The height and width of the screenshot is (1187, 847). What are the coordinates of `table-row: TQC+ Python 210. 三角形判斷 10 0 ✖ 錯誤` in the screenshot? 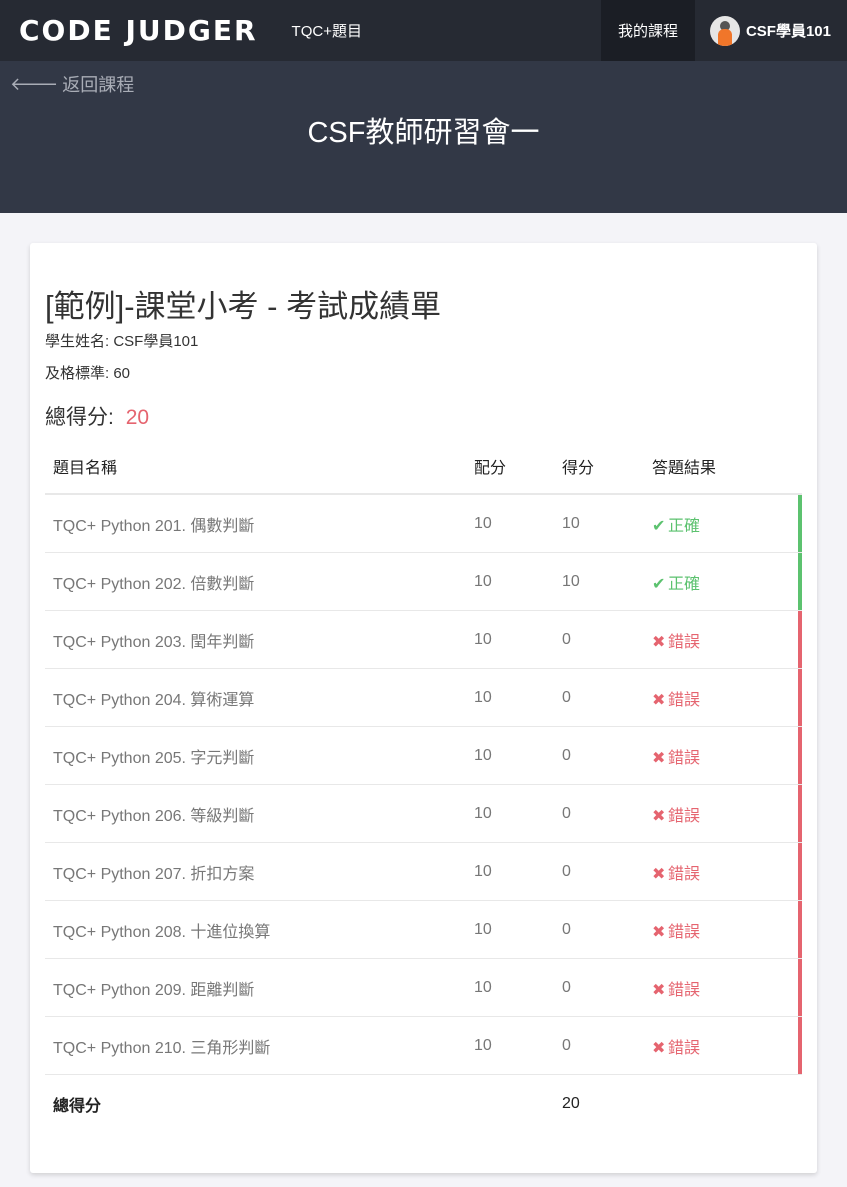 It's located at (423, 1046).